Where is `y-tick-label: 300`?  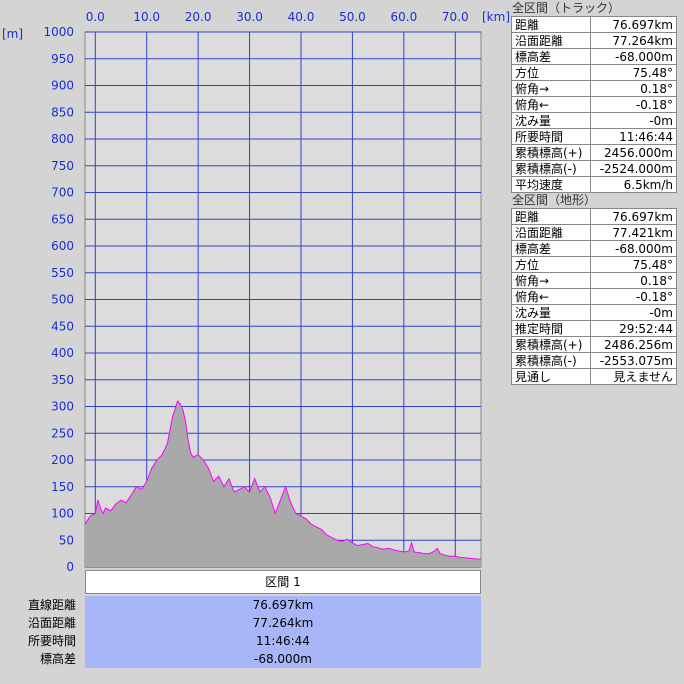 y-tick-label: 300 is located at coordinates (62, 407).